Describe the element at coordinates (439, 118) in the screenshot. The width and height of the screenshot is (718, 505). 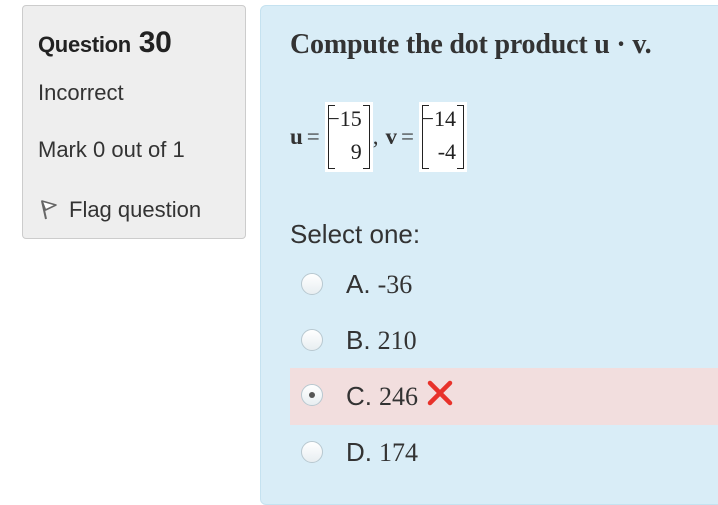
I see `v-entry-1: −14` at that location.